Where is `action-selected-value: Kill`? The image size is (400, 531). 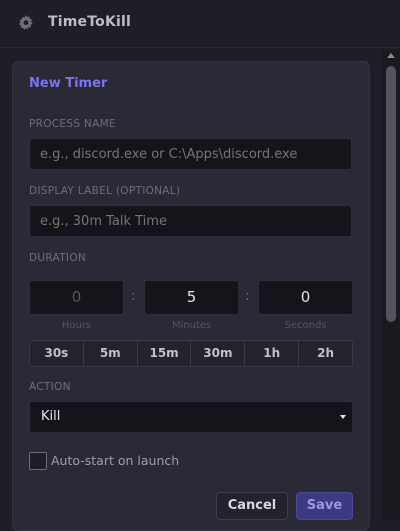 action-selected-value: Kill is located at coordinates (51, 416).